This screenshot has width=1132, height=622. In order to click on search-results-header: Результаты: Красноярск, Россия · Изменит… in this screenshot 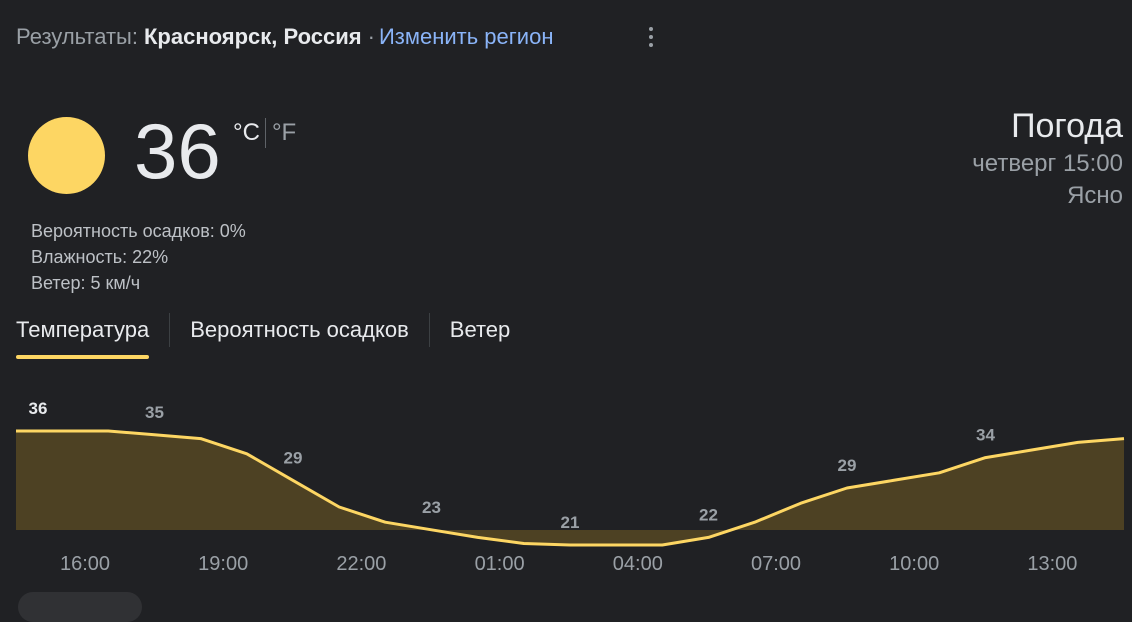, I will do `click(284, 37)`.